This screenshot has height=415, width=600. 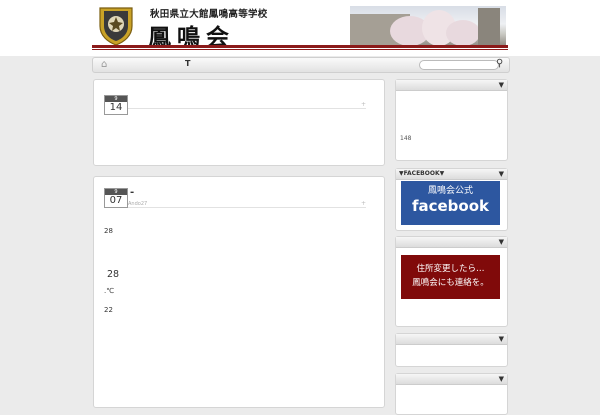 I want to click on facebook-banner: 鳳鳴会公式 facebook, so click(x=450, y=203).